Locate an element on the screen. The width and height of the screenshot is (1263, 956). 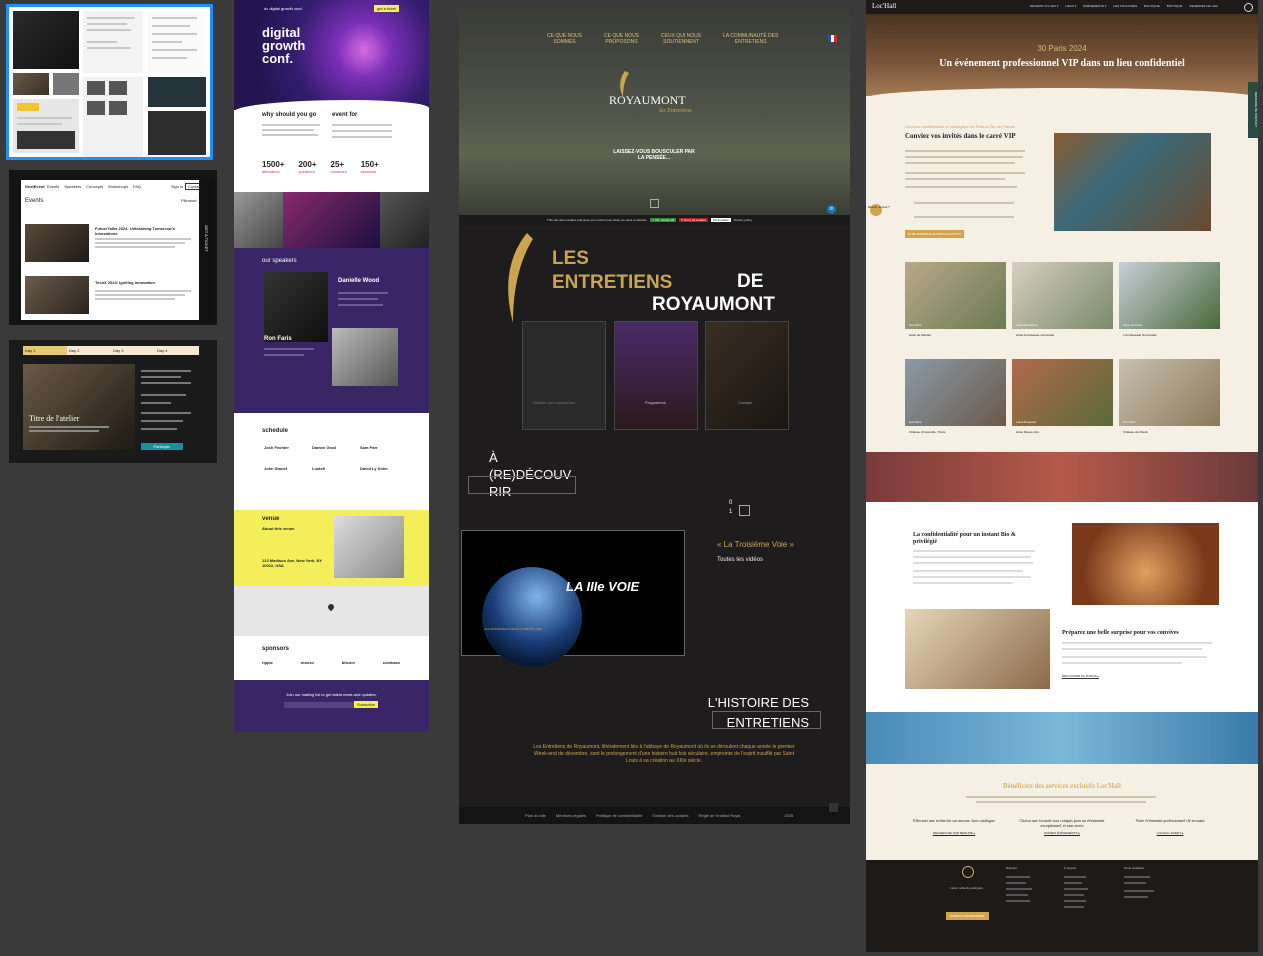
privacy-policy-link: Privacy policy is located at coordinates (743, 220).